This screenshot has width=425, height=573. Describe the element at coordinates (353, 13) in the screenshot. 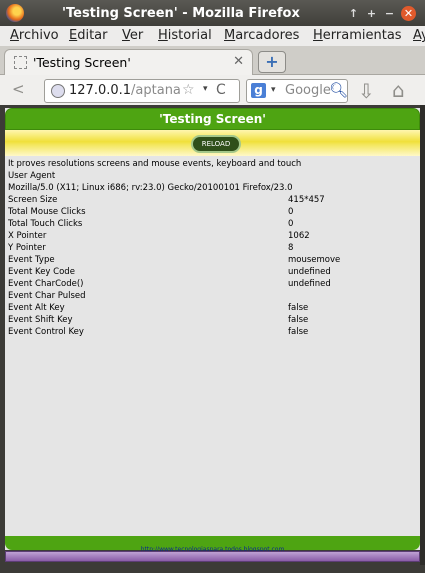

I see `window-up-button: ↑` at that location.